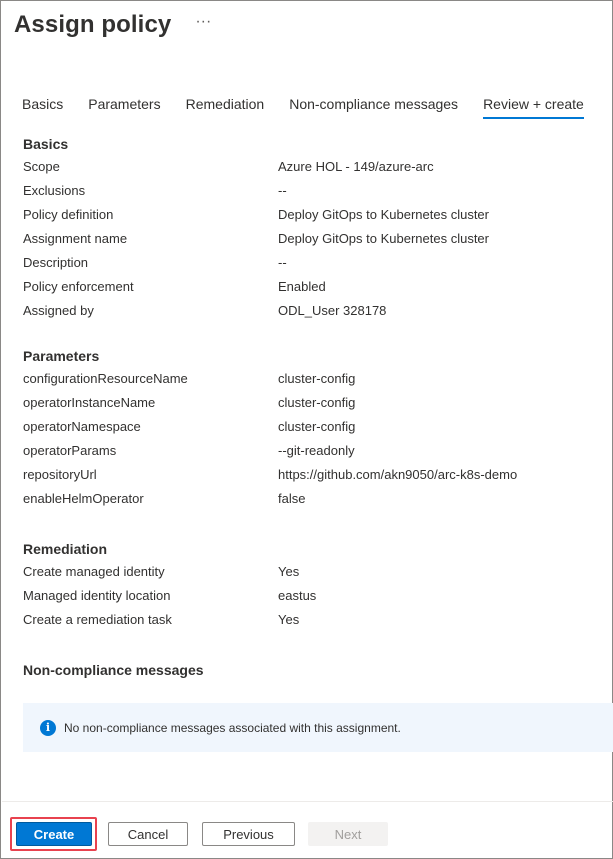 The width and height of the screenshot is (613, 859). I want to click on next-button: Next, so click(348, 834).